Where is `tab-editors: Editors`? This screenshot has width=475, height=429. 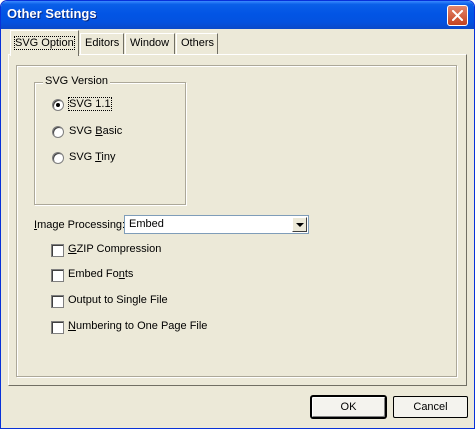 tab-editors: Editors is located at coordinates (102, 43).